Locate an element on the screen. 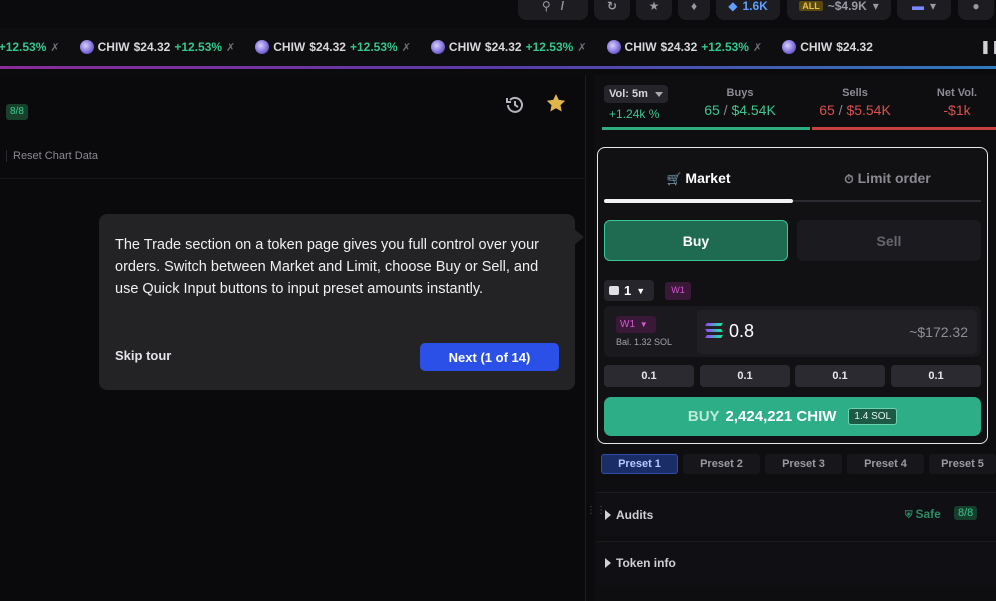  diamond-icon: ◆ is located at coordinates (733, 6).